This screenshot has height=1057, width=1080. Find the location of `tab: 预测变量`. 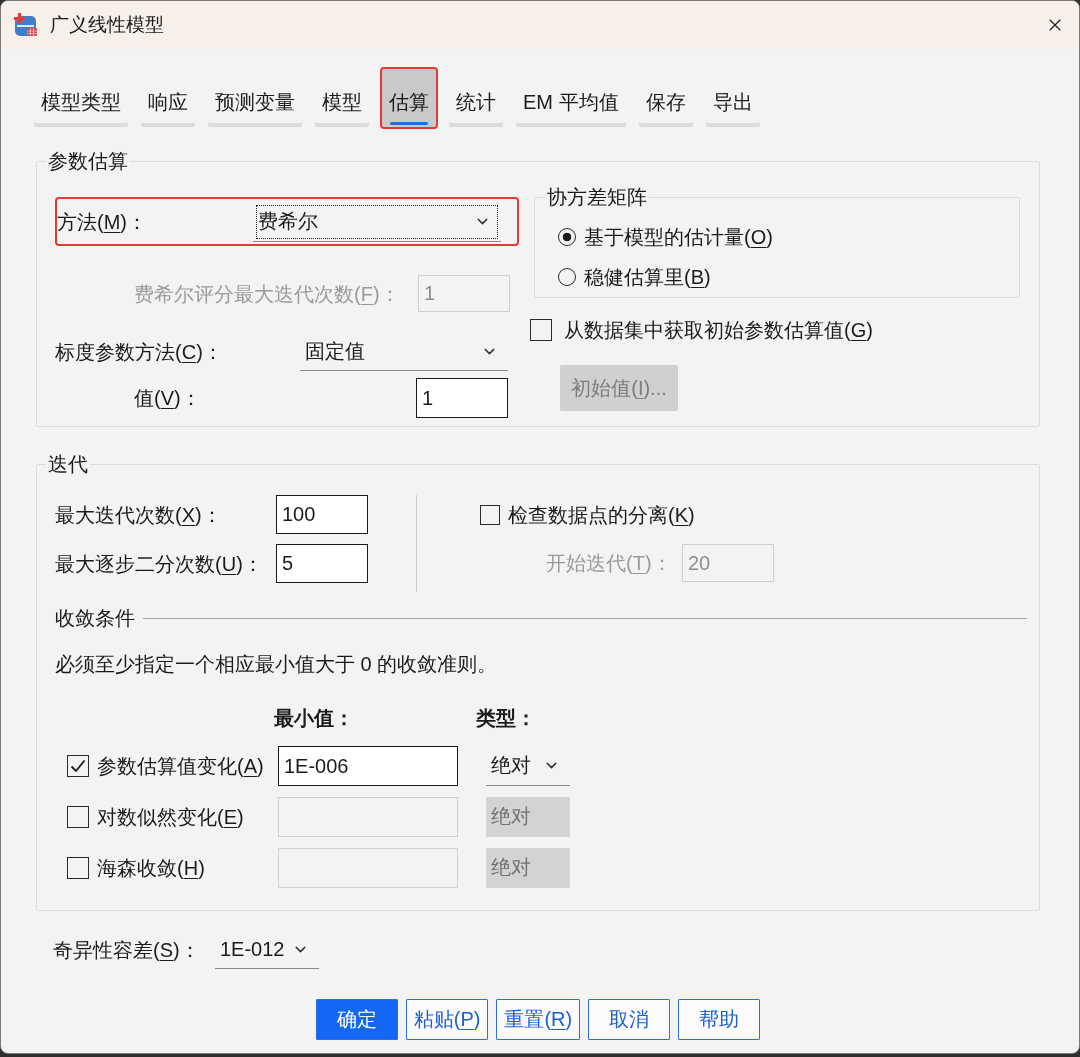

tab: 预测变量 is located at coordinates (255, 98).